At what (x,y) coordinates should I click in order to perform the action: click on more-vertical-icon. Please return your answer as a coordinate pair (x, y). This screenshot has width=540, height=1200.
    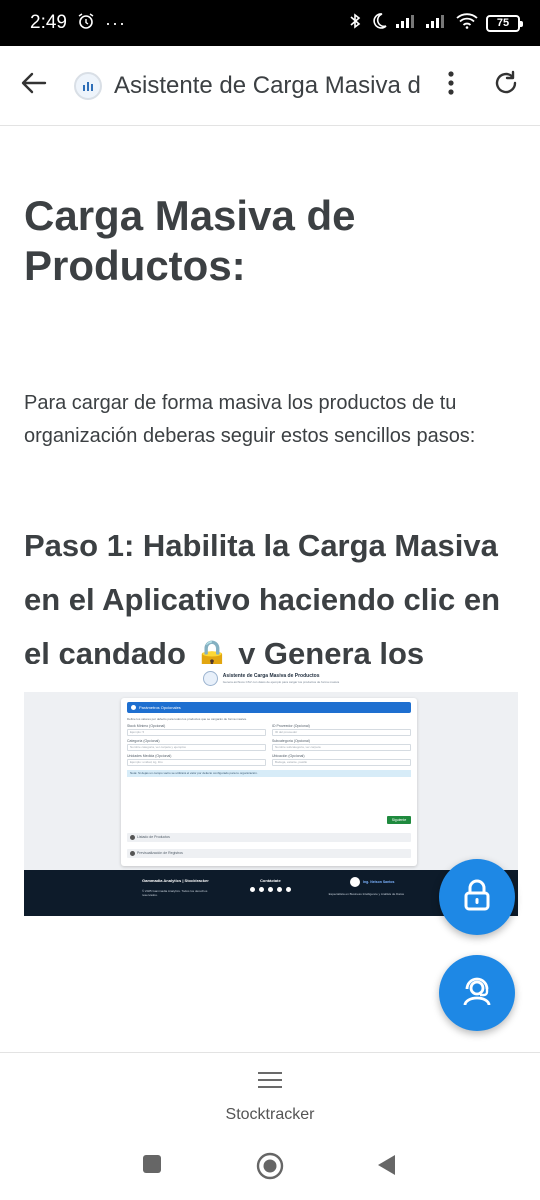
    Looking at the image, I should click on (451, 85).